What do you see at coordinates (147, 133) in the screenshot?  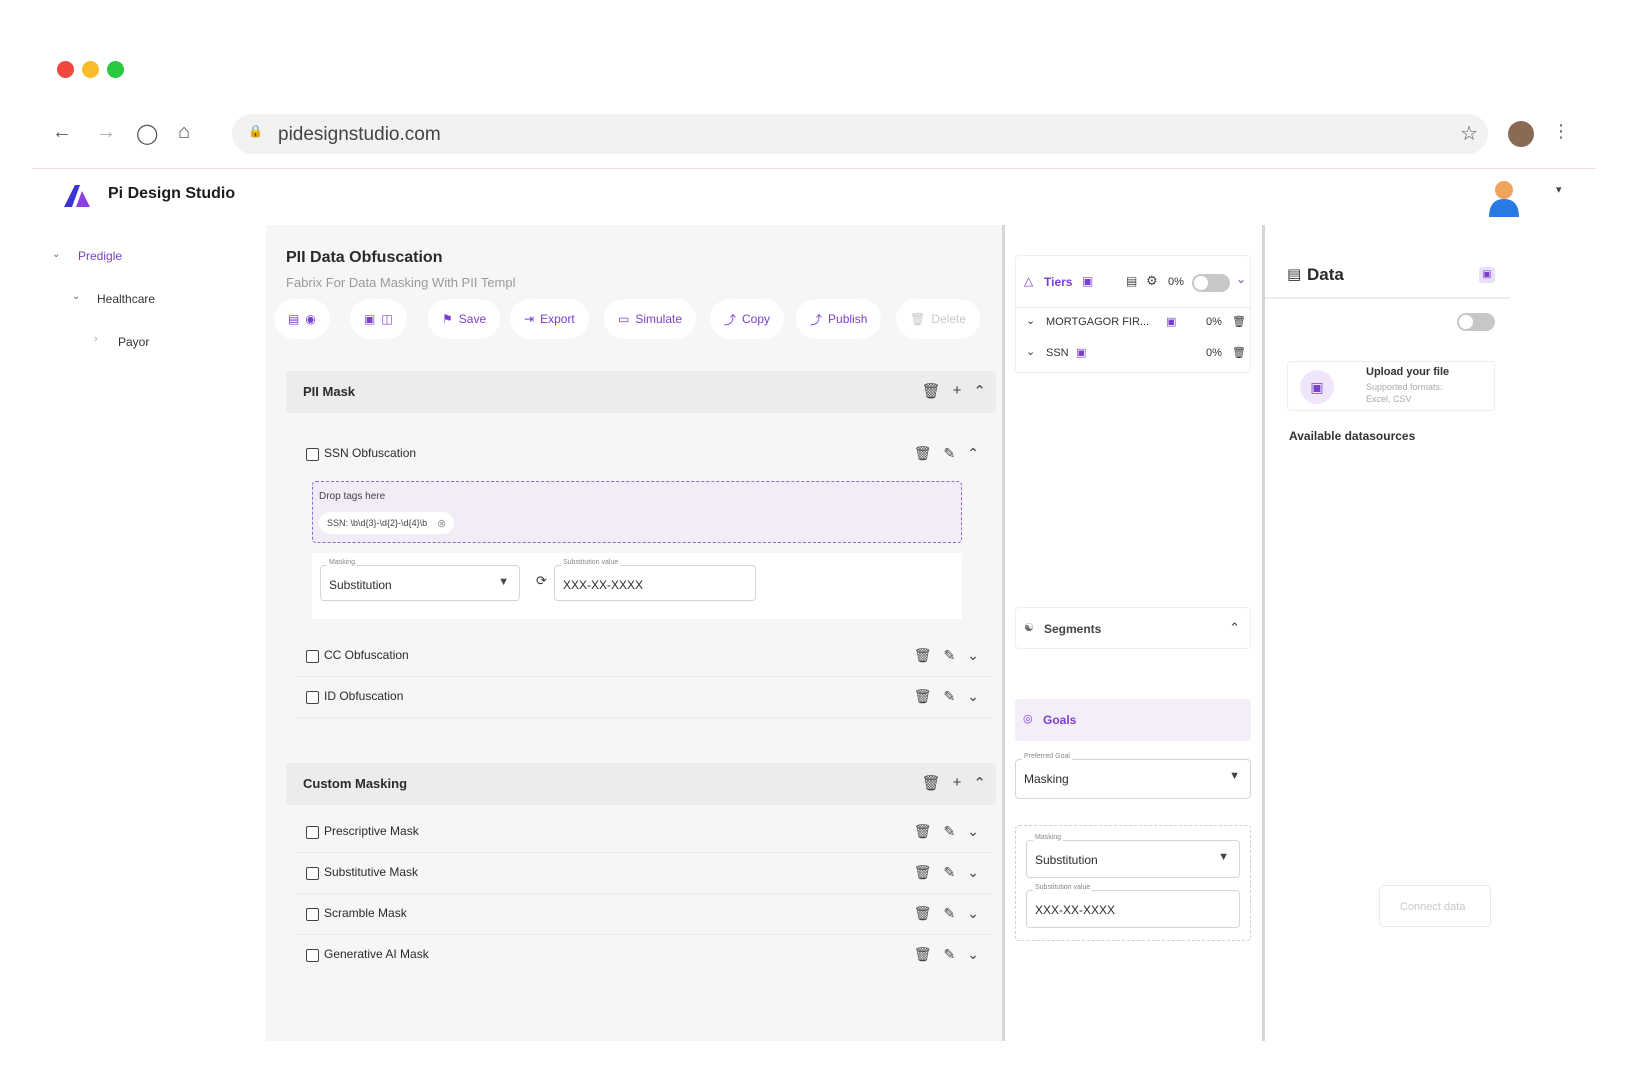 I see `reload-icon: ◯` at bounding box center [147, 133].